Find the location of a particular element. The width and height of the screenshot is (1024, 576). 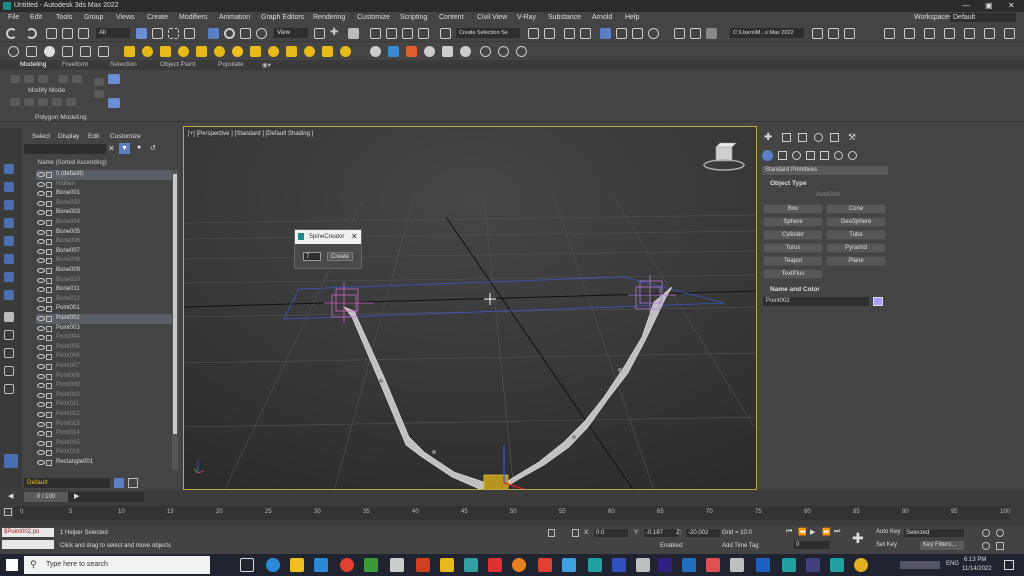

window-crossing-icon is located at coordinates (189, 33).